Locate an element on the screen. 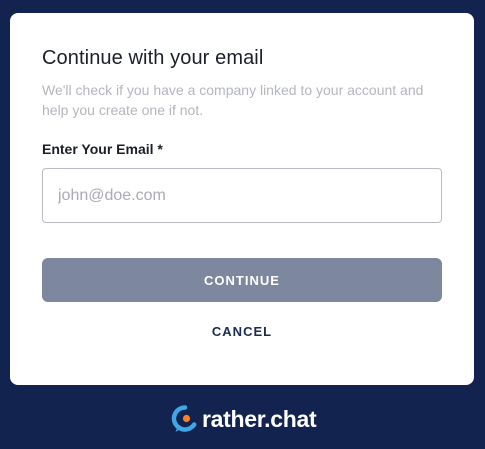 The image size is (485, 449). email-field-container is located at coordinates (242, 195).